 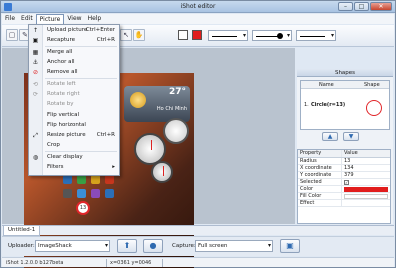 I want to click on property-name: Selected, so click(x=320, y=182).